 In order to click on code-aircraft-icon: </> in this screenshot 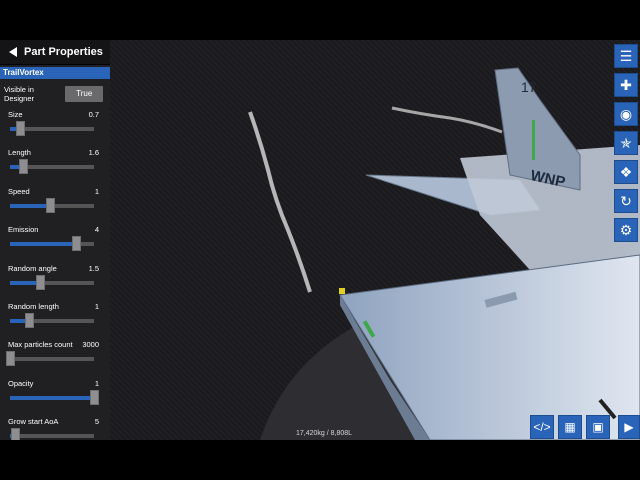, I will do `click(542, 427)`.